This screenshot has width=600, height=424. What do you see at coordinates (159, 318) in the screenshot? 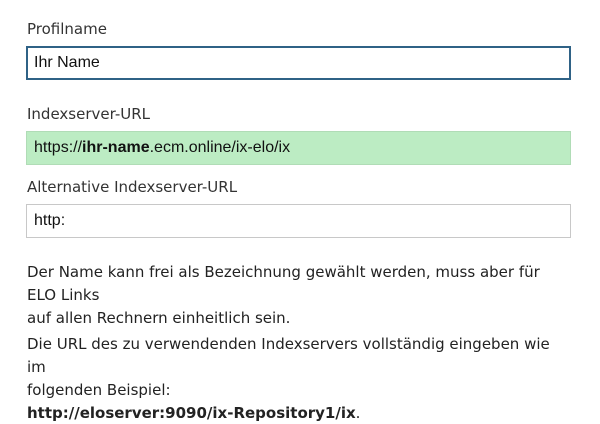
I see `name-hint-line-2: auf allen Rechnern einheitlich sein.` at bounding box center [159, 318].